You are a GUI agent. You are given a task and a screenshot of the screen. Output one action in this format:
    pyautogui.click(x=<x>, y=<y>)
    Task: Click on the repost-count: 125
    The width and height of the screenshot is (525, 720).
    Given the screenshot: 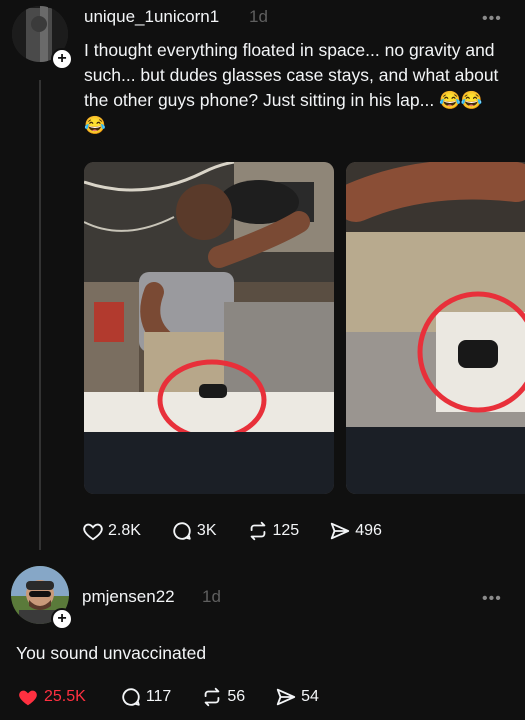 What is the action you would take?
    pyautogui.click(x=286, y=530)
    